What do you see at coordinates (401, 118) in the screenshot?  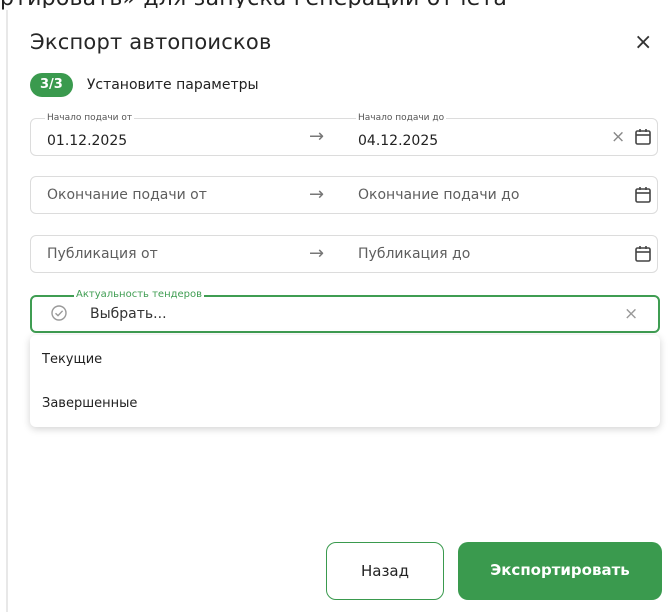 I see `submission-start-to-label: Начало подачи до` at bounding box center [401, 118].